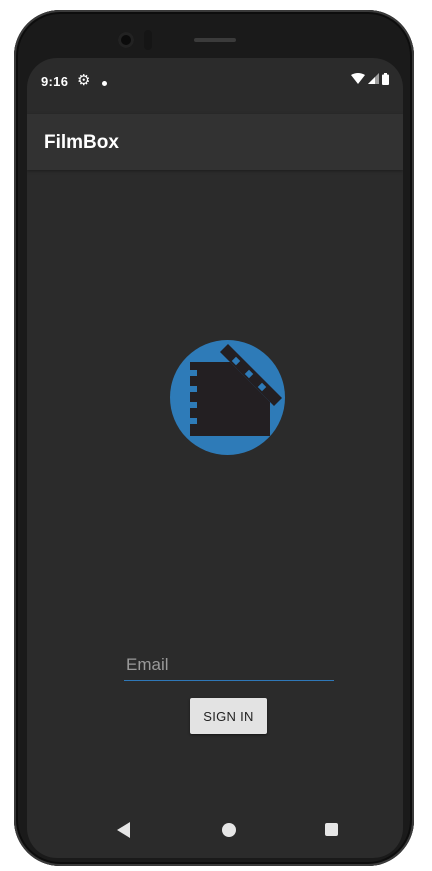 The height and width of the screenshot is (871, 432). I want to click on status-bar: 9:16 ⚙, so click(215, 86).